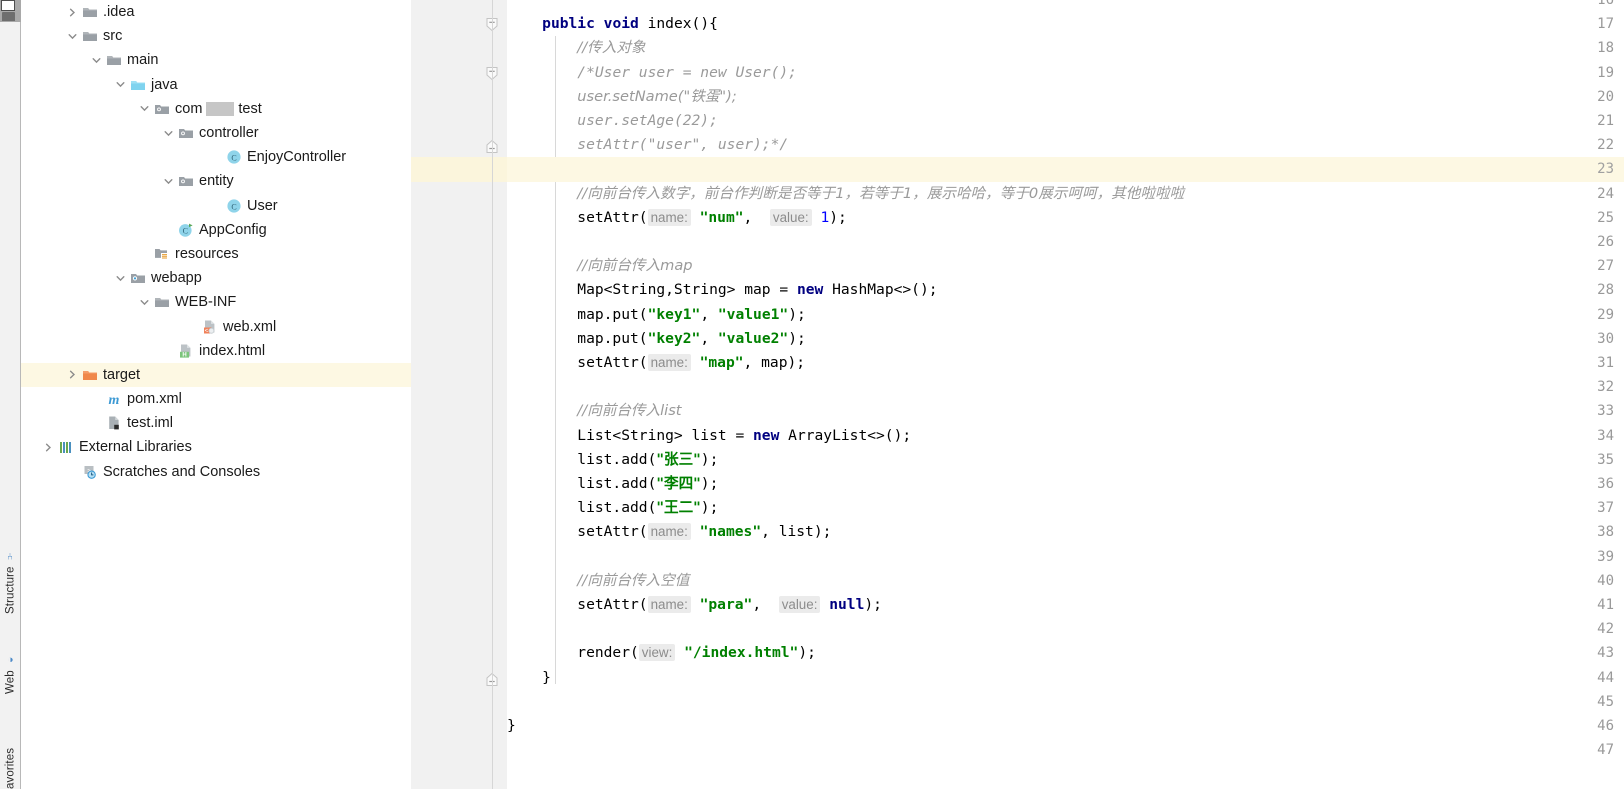 The height and width of the screenshot is (789, 1624). Describe the element at coordinates (216, 374) in the screenshot. I see `tree-item-target: target` at that location.